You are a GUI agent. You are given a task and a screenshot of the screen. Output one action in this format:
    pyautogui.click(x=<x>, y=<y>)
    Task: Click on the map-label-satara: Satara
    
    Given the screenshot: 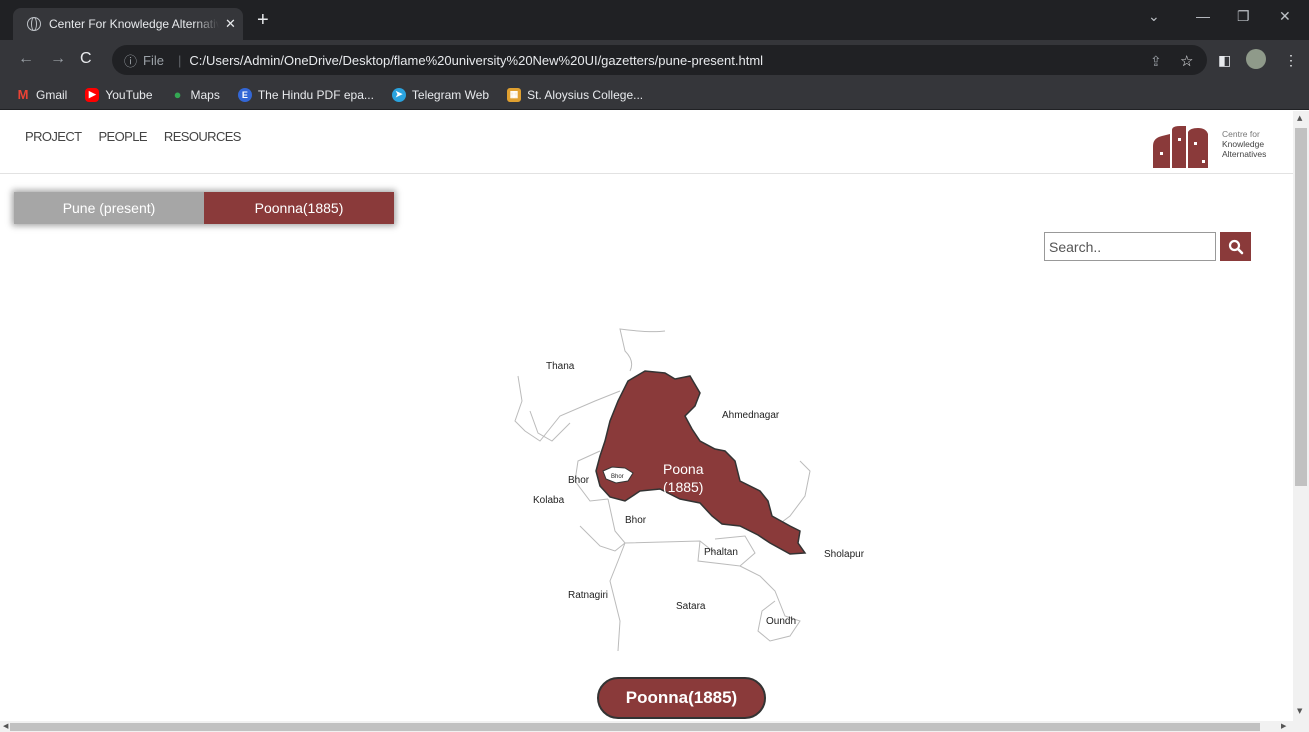 What is the action you would take?
    pyautogui.click(x=691, y=606)
    